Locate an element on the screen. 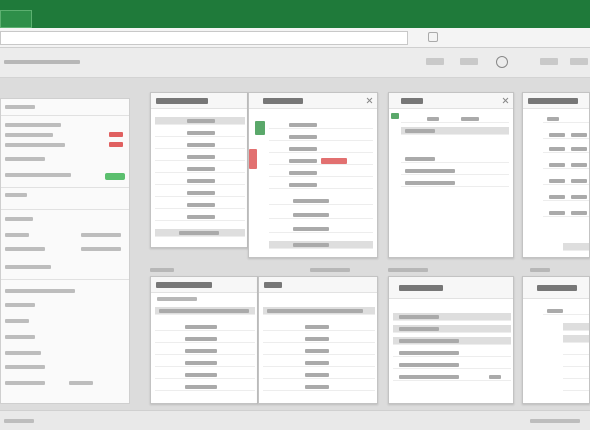 The width and height of the screenshot is (590, 430). window-header is located at coordinates (318, 285).